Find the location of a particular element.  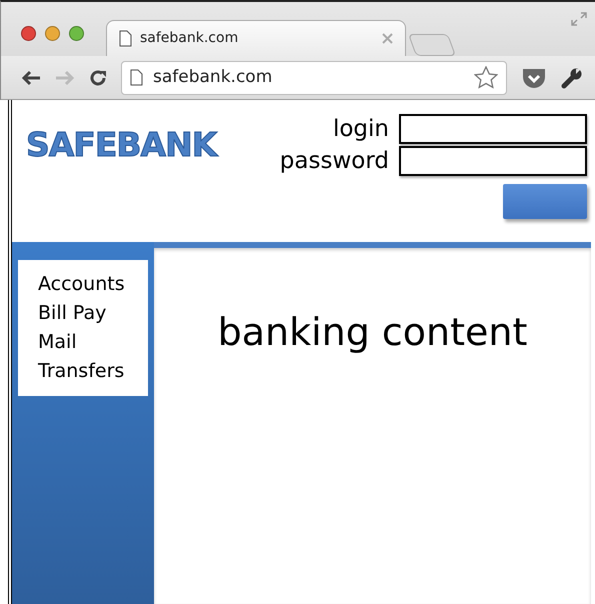

tab-title: safebank.com is located at coordinates (190, 38).